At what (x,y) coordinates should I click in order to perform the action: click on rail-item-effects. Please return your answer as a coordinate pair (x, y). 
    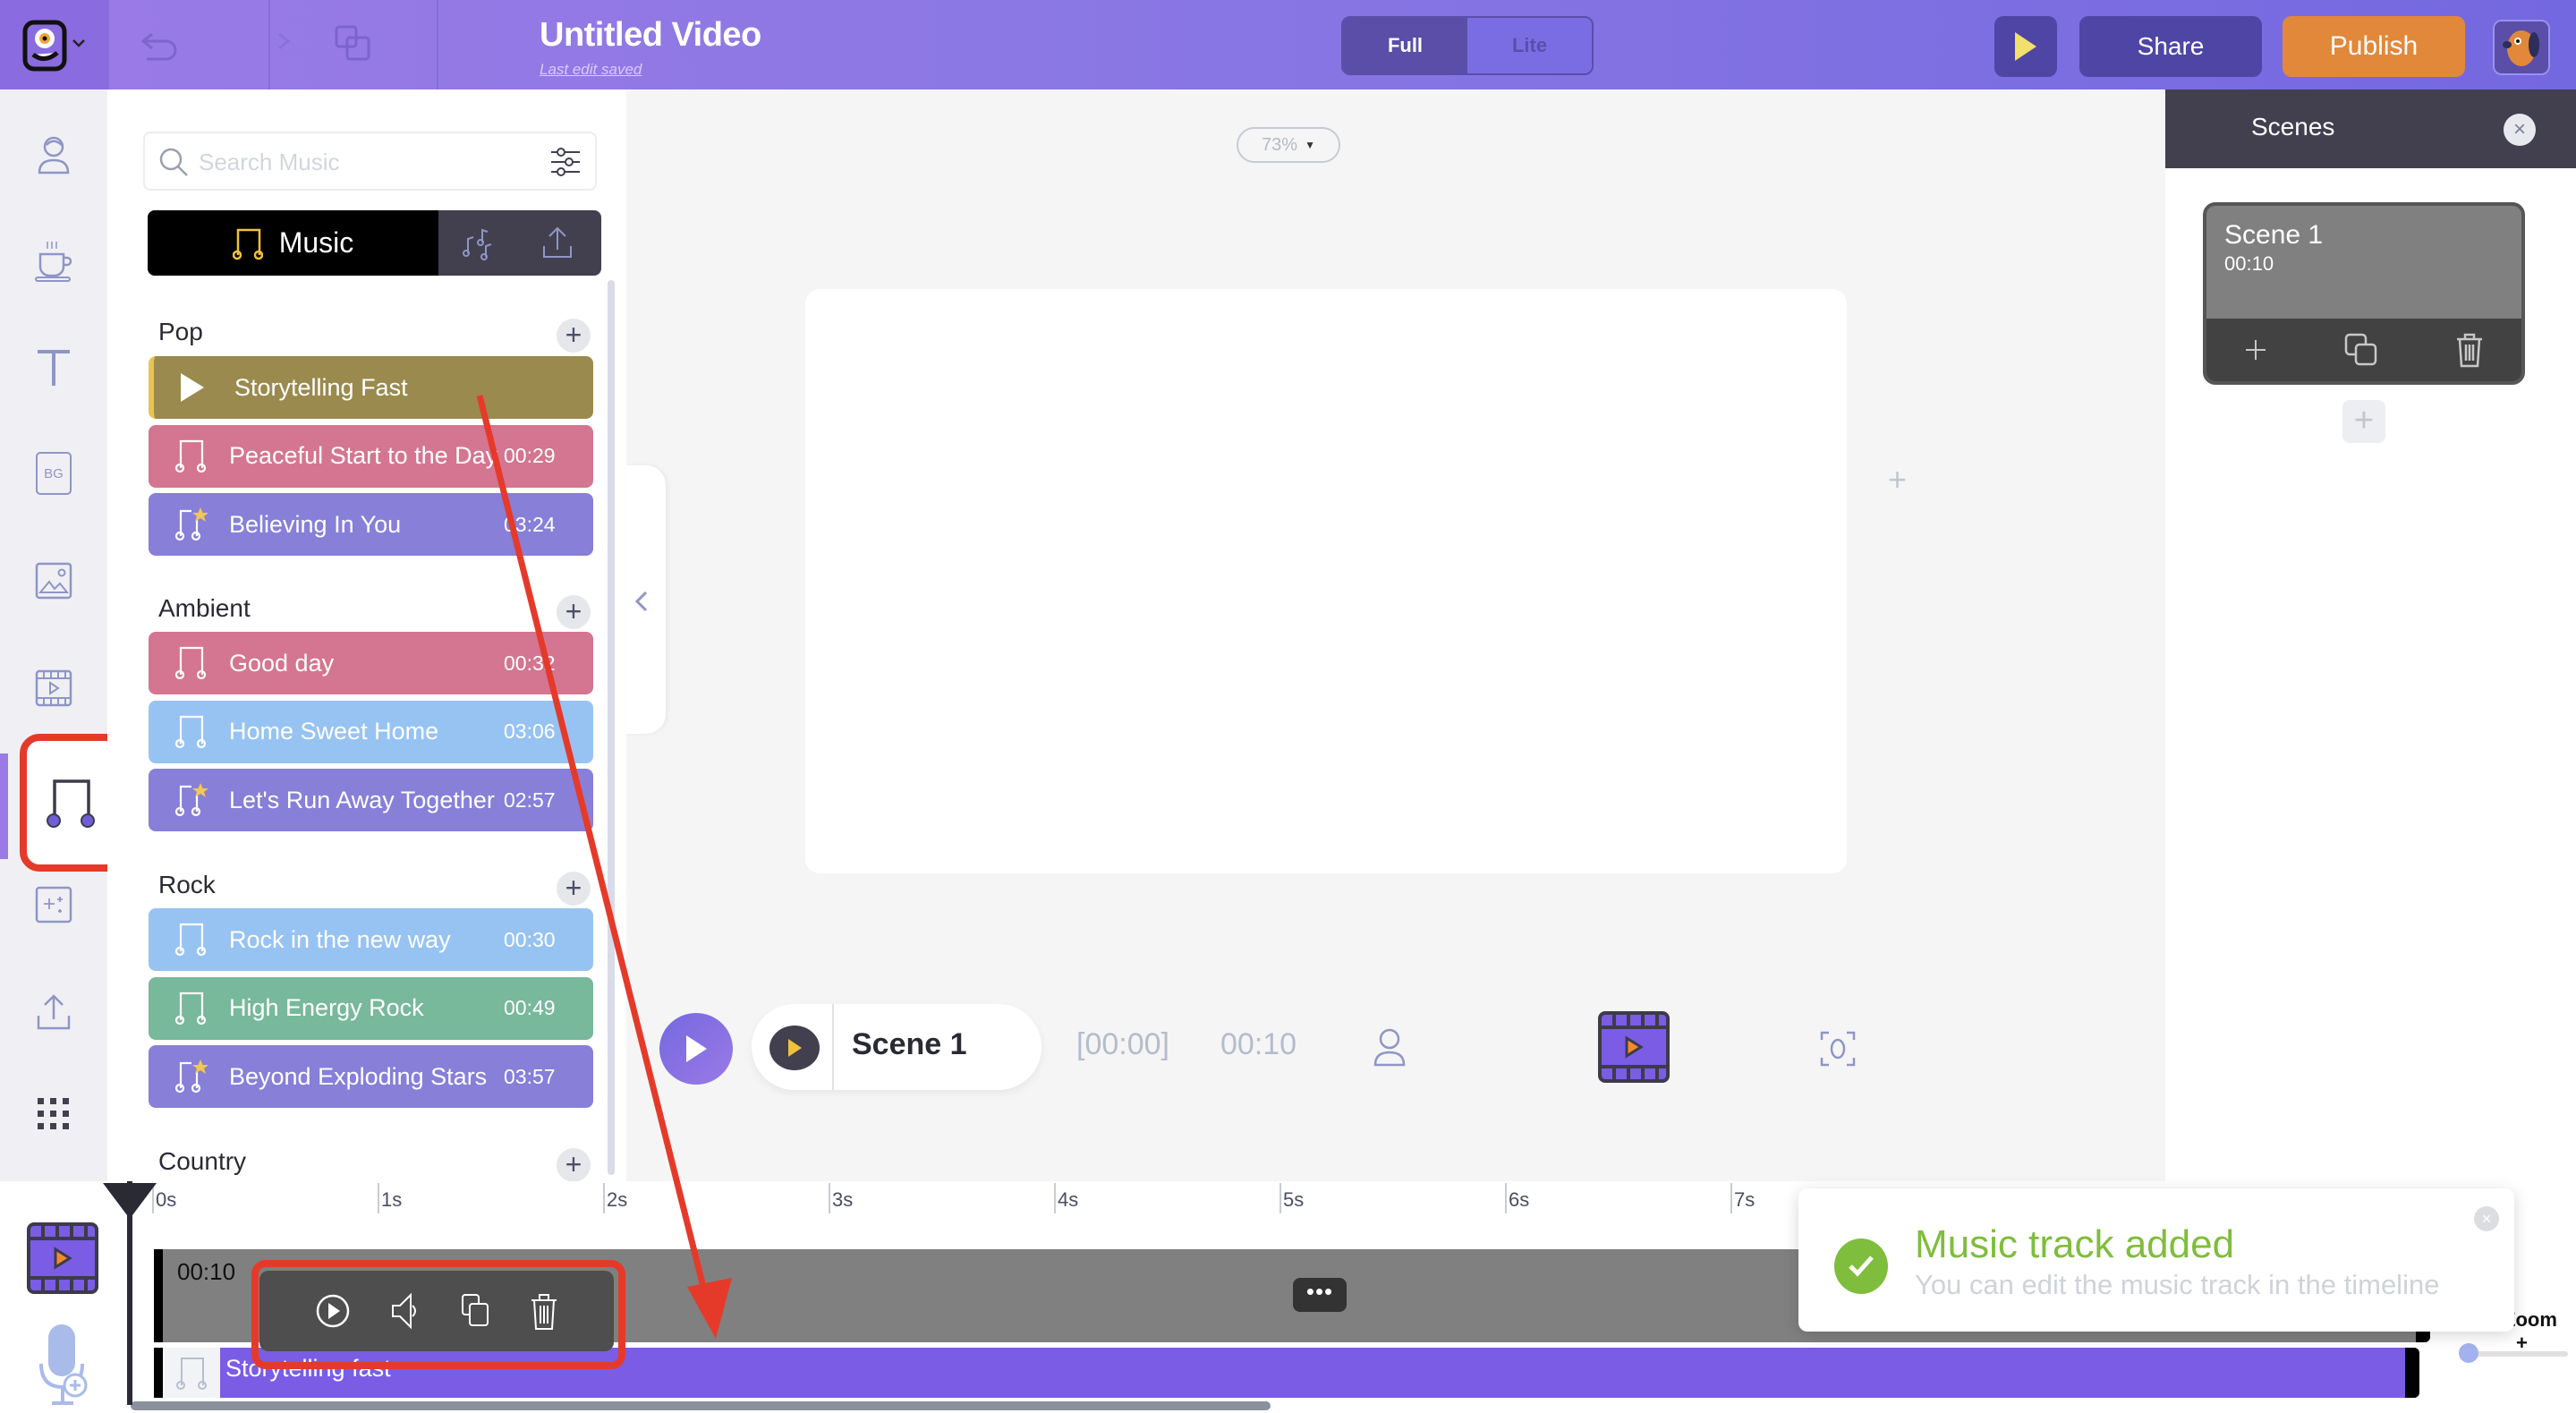
    Looking at the image, I should click on (53, 904).